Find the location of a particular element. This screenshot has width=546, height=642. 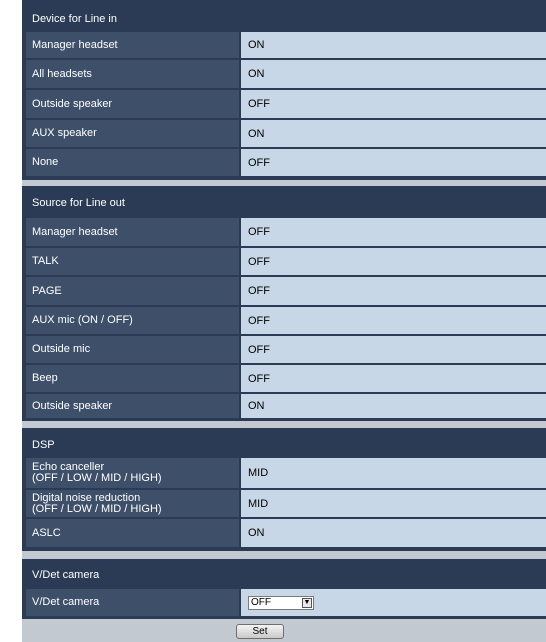

section-title-line-in: Device for Line in is located at coordinates (286, 19).